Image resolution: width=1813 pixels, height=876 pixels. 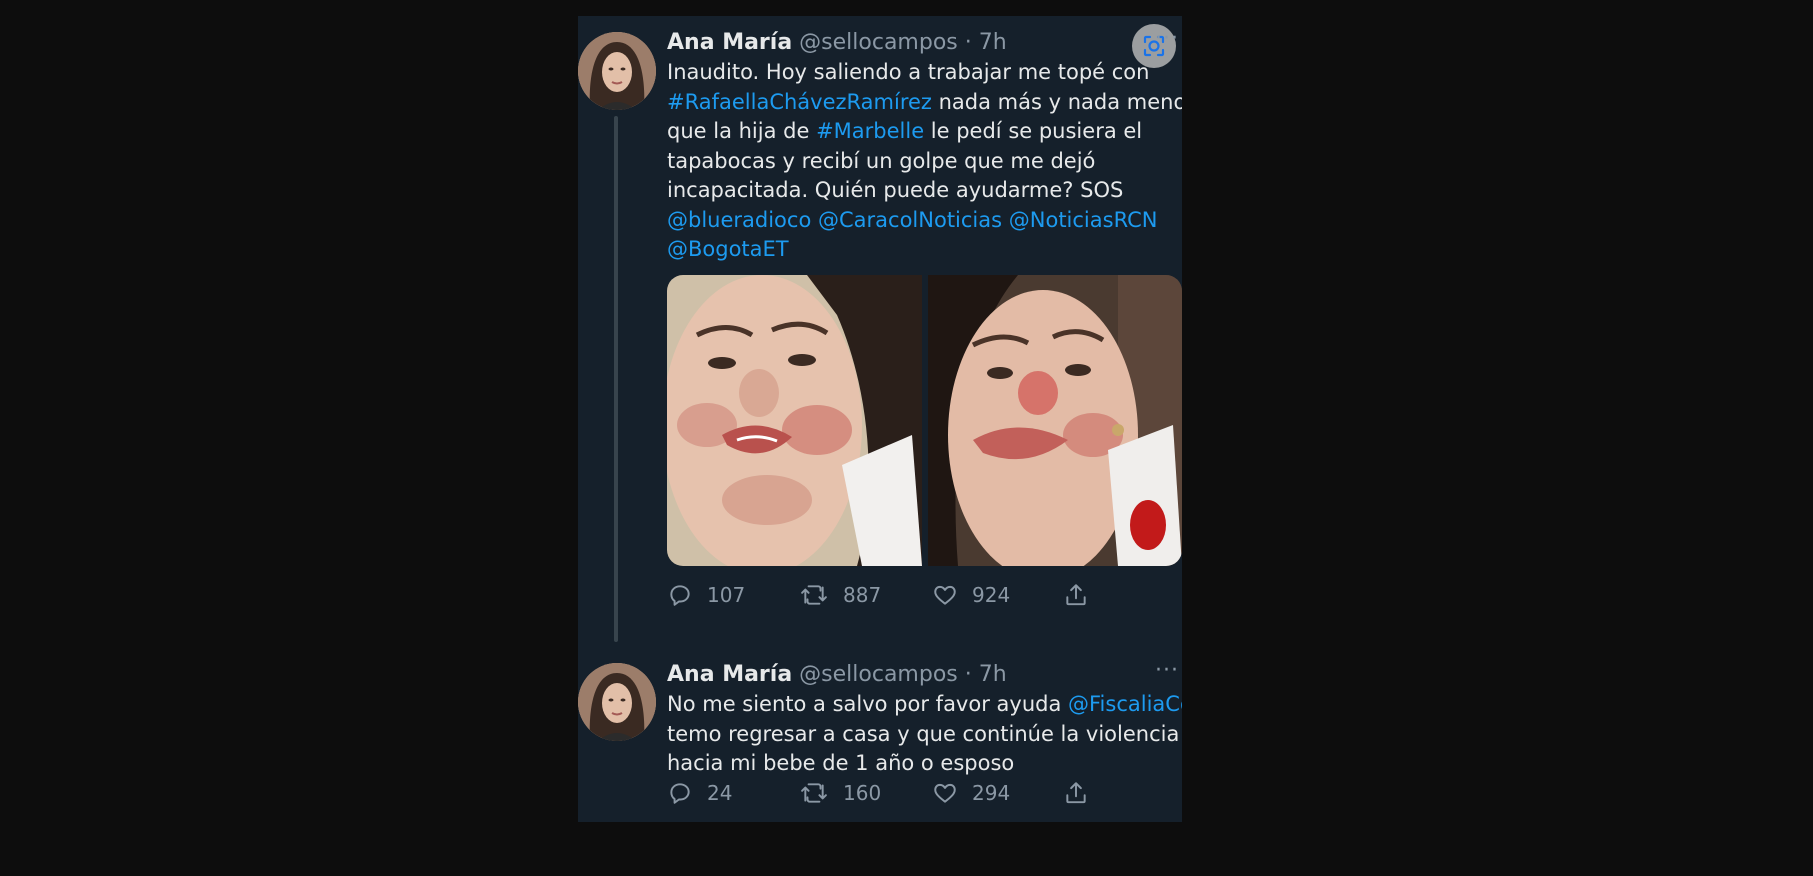 I want to click on hashtag-link: #Marbelle, so click(x=870, y=131).